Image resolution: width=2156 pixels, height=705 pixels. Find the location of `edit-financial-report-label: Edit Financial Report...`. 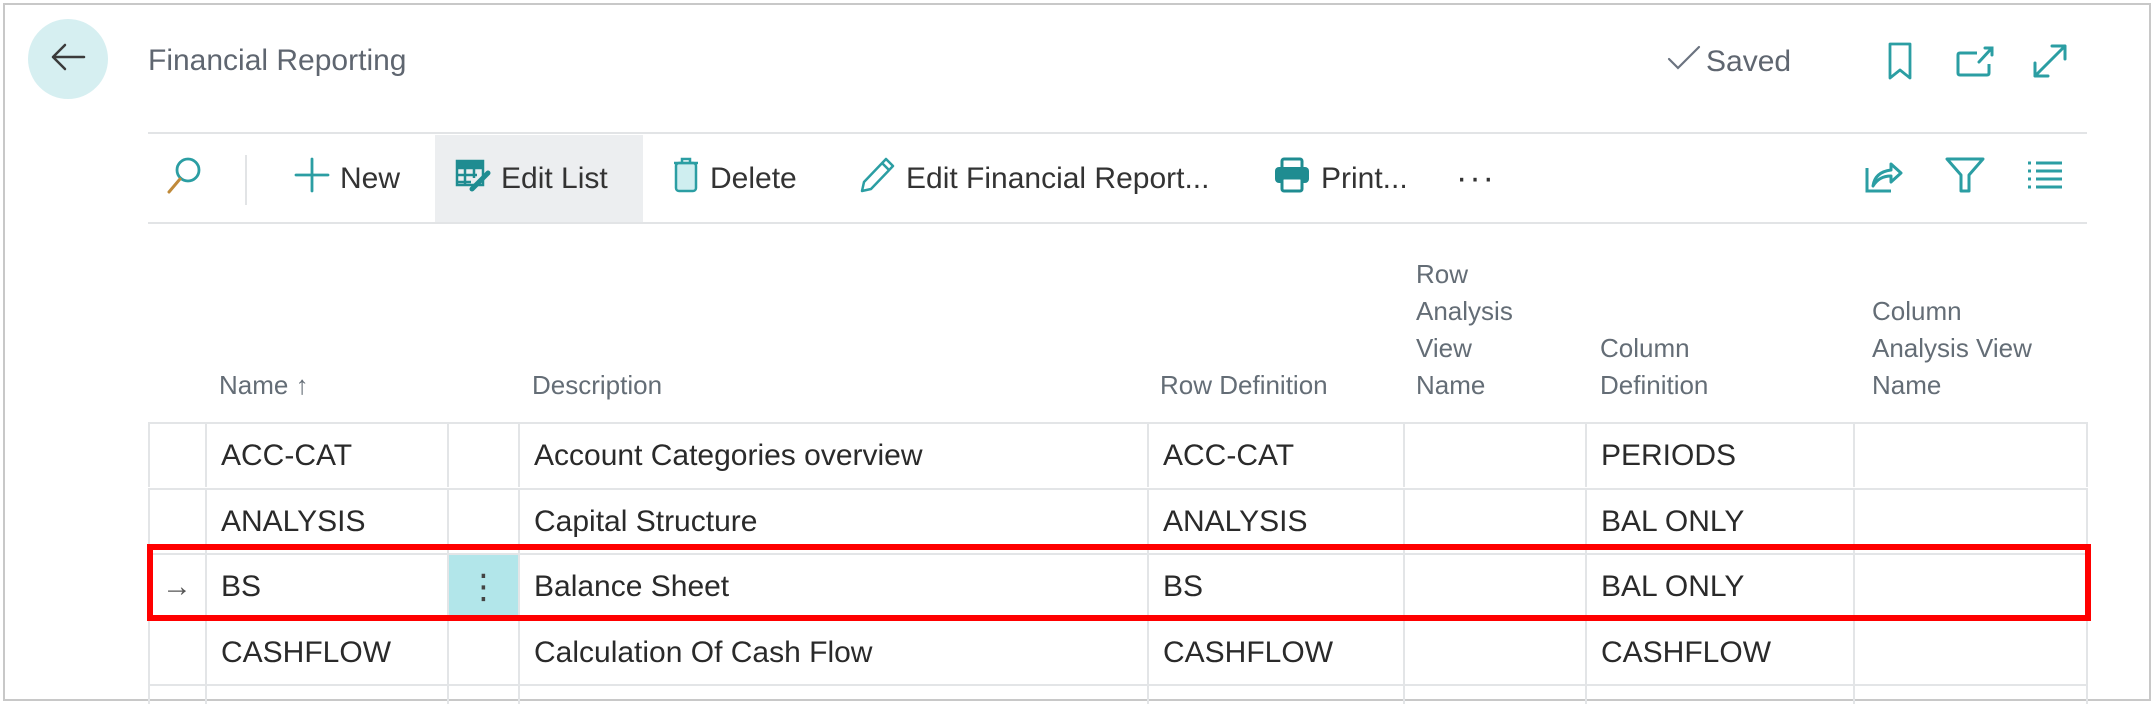

edit-financial-report-label: Edit Financial Report... is located at coordinates (1058, 178).